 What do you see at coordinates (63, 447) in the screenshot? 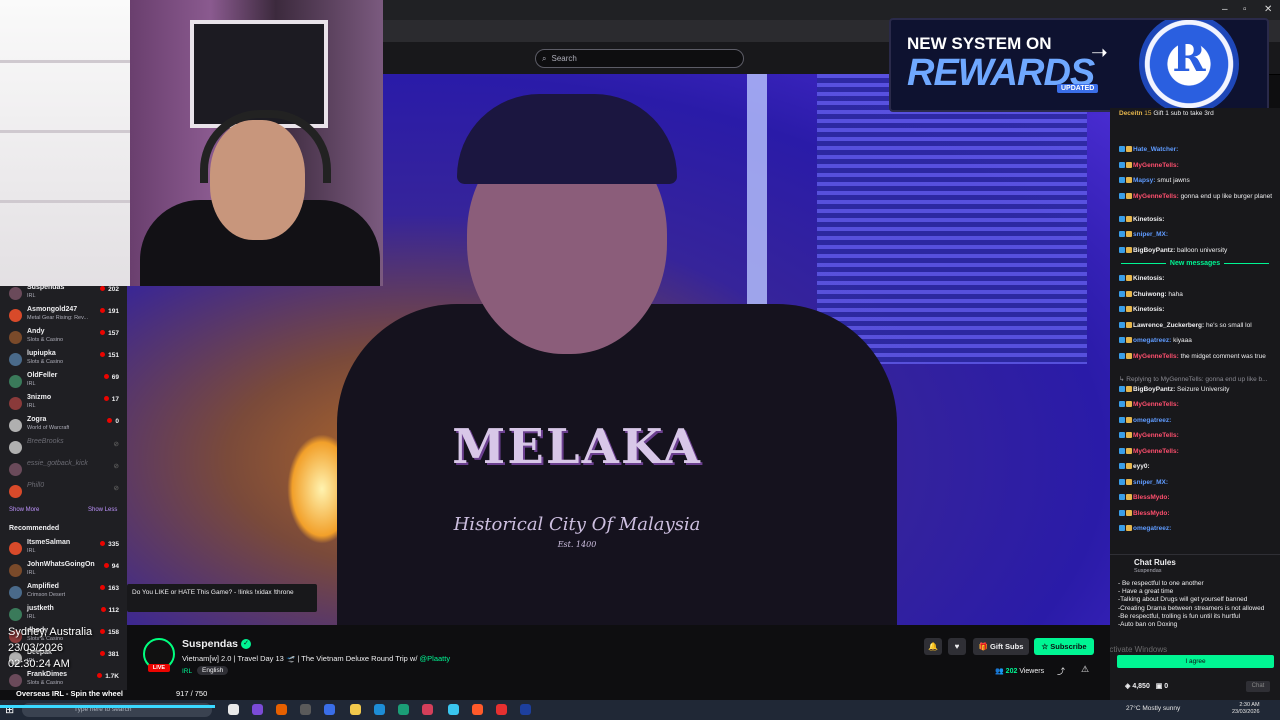
I see `offline-channel-item: BreeBrooks ⊘` at bounding box center [63, 447].